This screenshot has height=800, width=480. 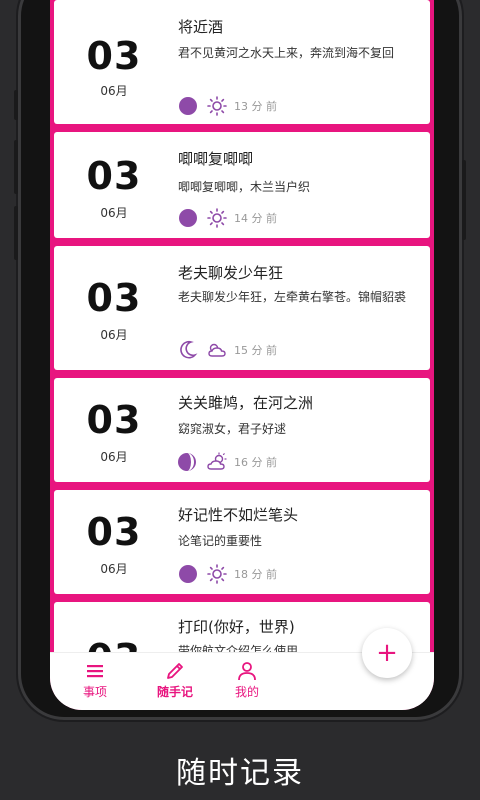 What do you see at coordinates (255, 462) in the screenshot?
I see `entry-time: 16 分 前` at bounding box center [255, 462].